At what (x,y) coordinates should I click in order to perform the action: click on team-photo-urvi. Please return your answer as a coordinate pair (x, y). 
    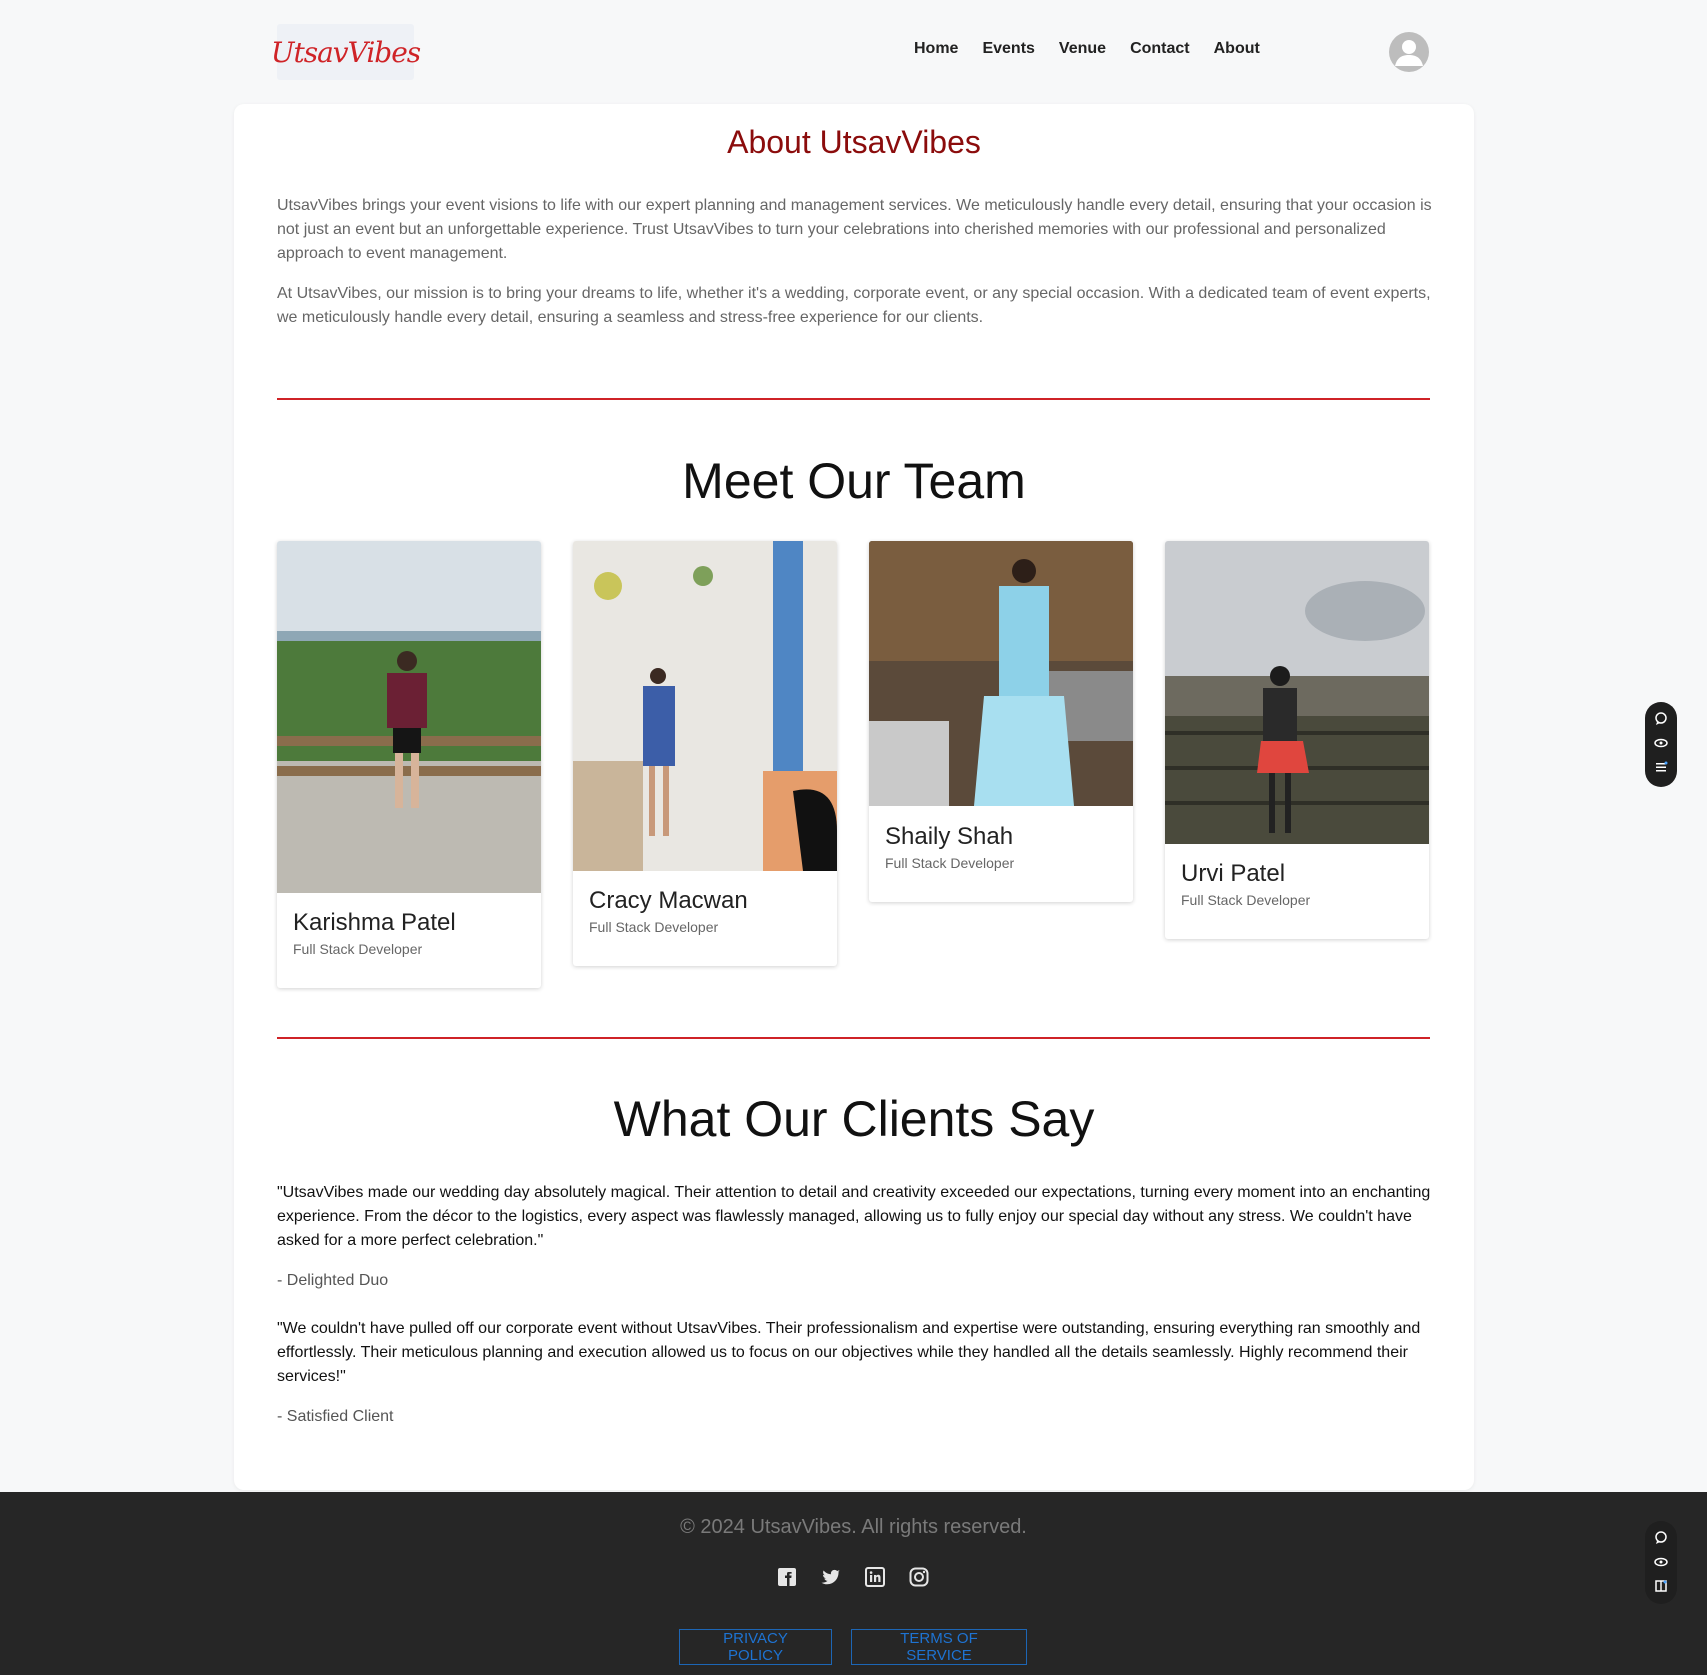
    Looking at the image, I should click on (1297, 692).